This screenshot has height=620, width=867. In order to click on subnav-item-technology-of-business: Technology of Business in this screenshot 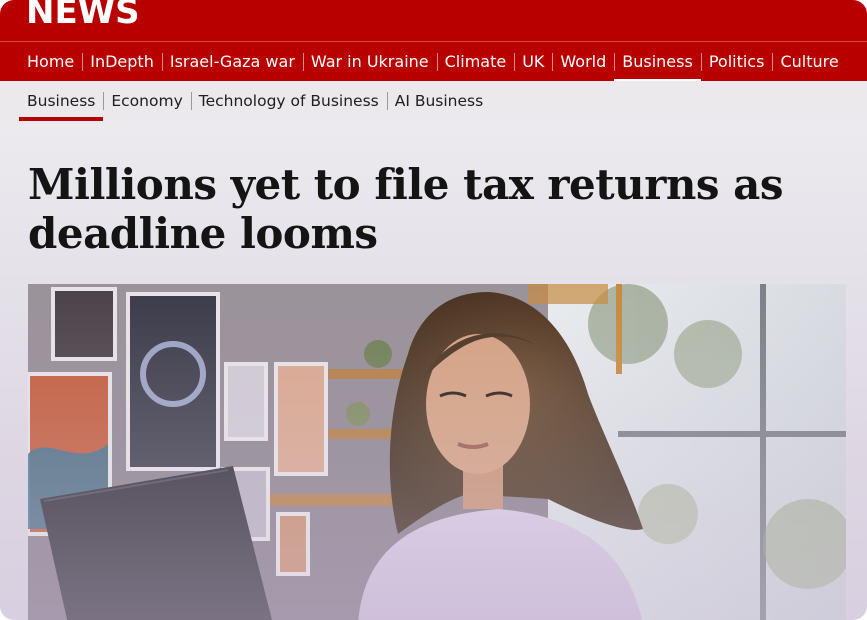, I will do `click(288, 101)`.